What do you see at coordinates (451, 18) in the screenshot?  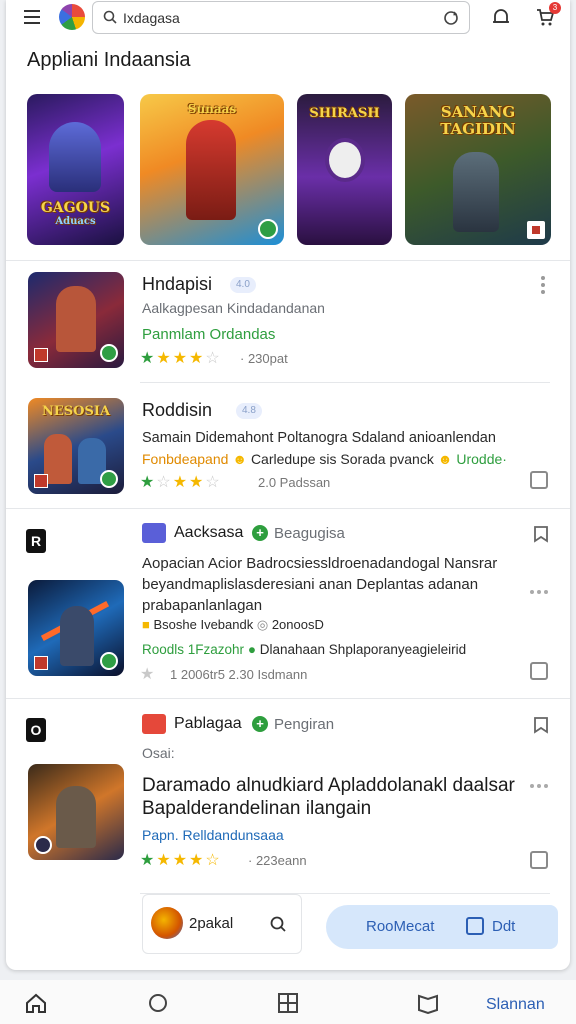 I see `refresh-icon` at bounding box center [451, 18].